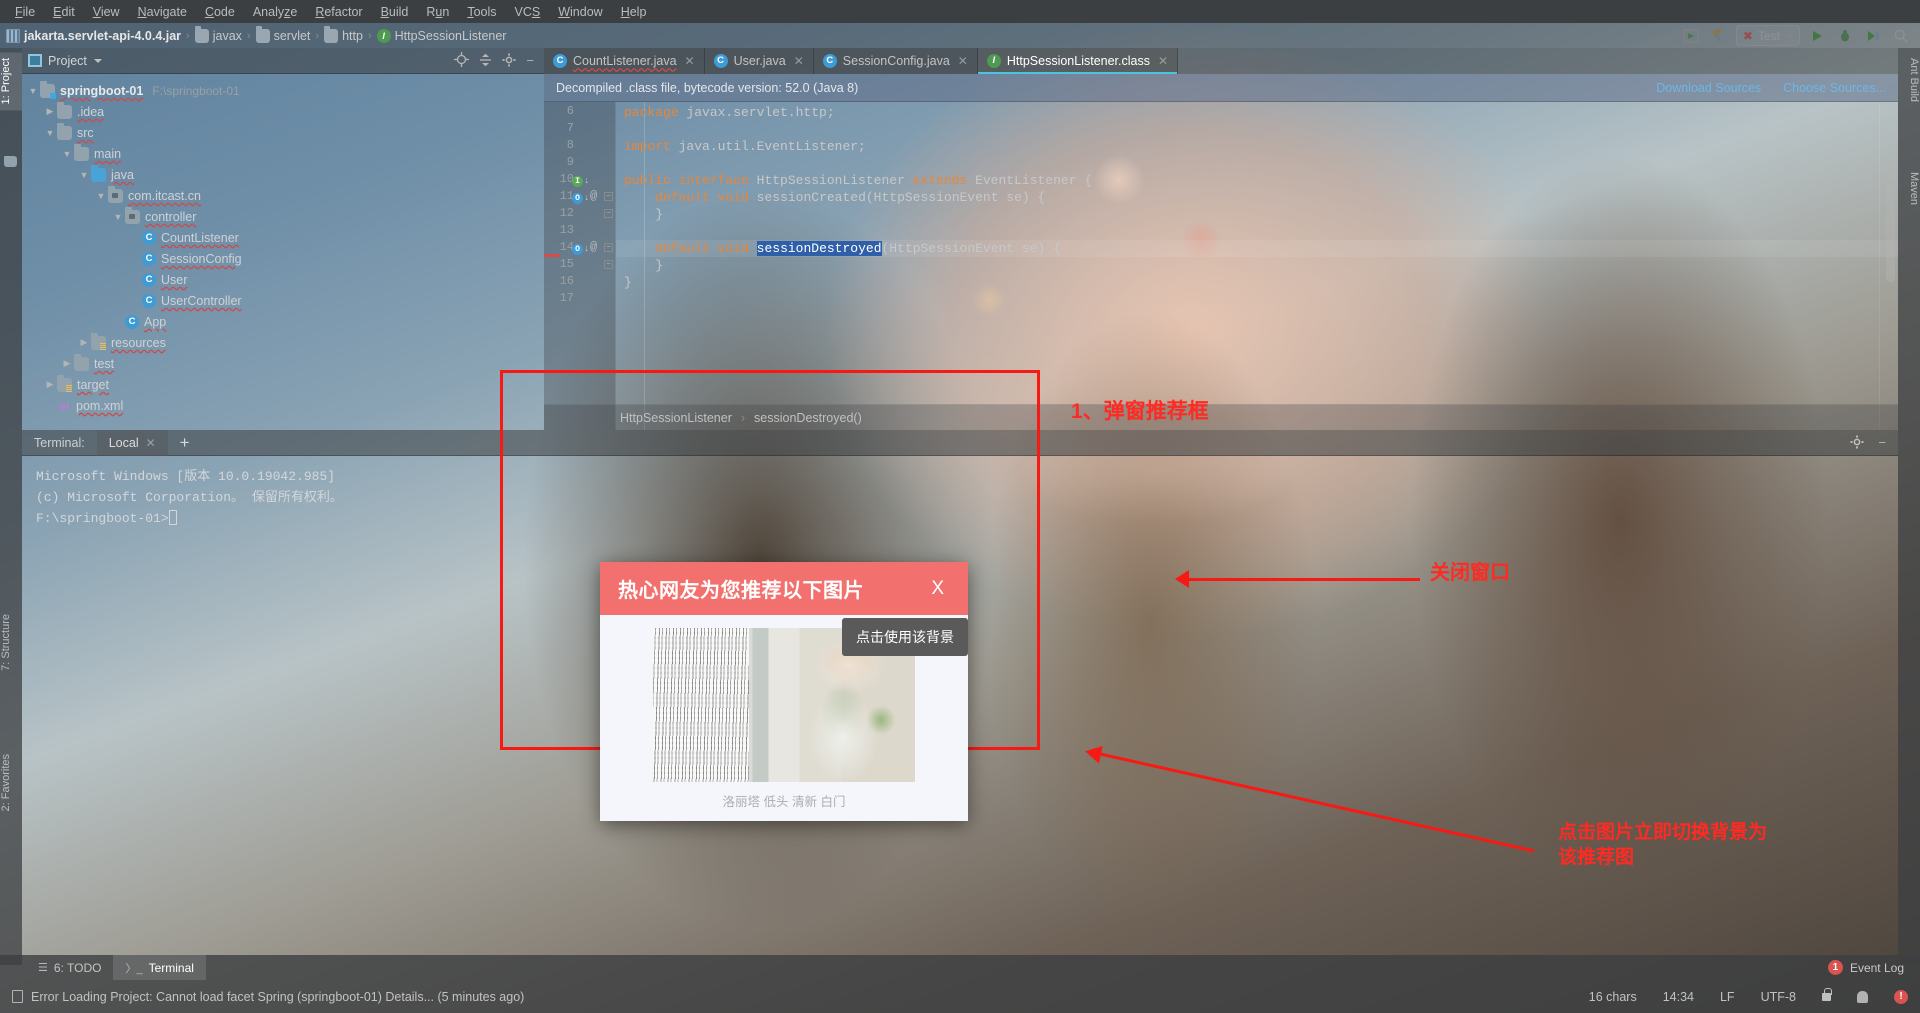 The height and width of the screenshot is (1013, 1920). Describe the element at coordinates (784, 691) in the screenshot. I see `recommendation-popup: 热心网友为您推荐以下图片 X 点击使用该背景 洛丽塔 低头 清新 白门` at that location.